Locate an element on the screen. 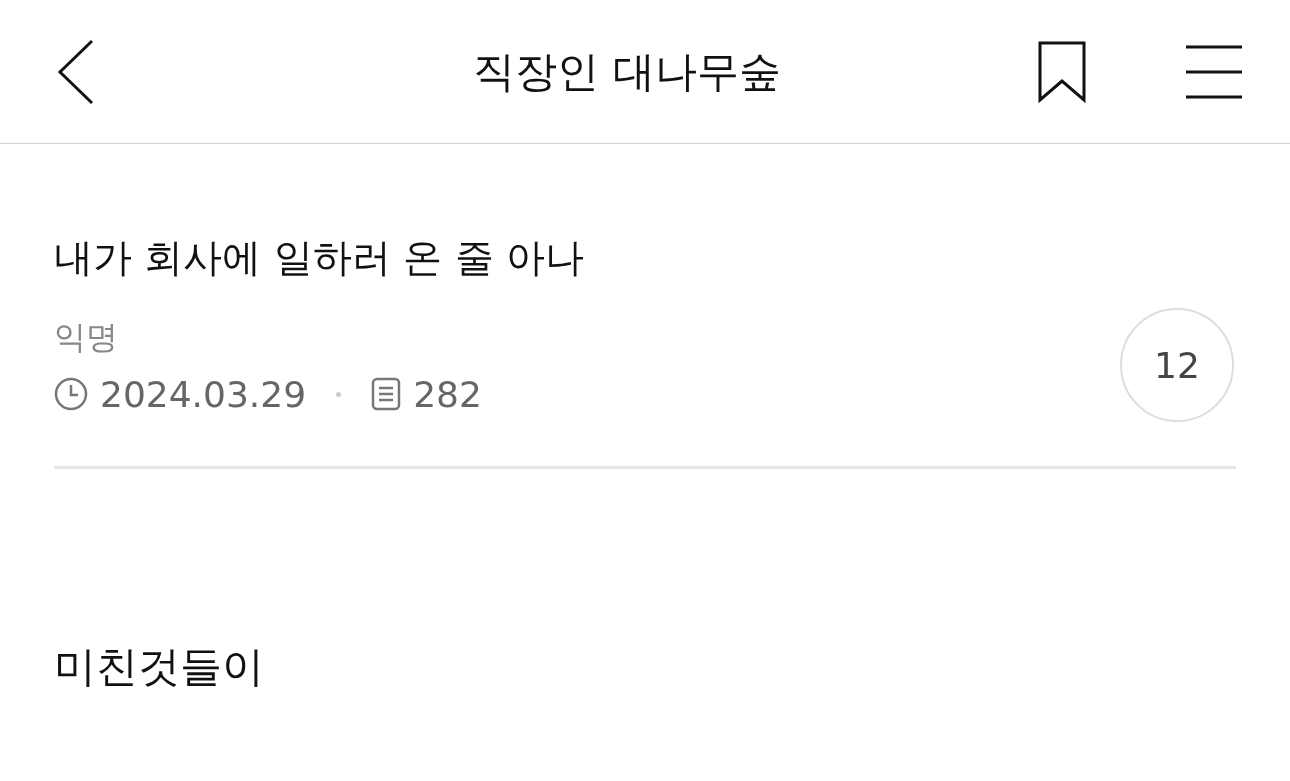 This screenshot has width=1290, height=781. document-icon is located at coordinates (386, 394).